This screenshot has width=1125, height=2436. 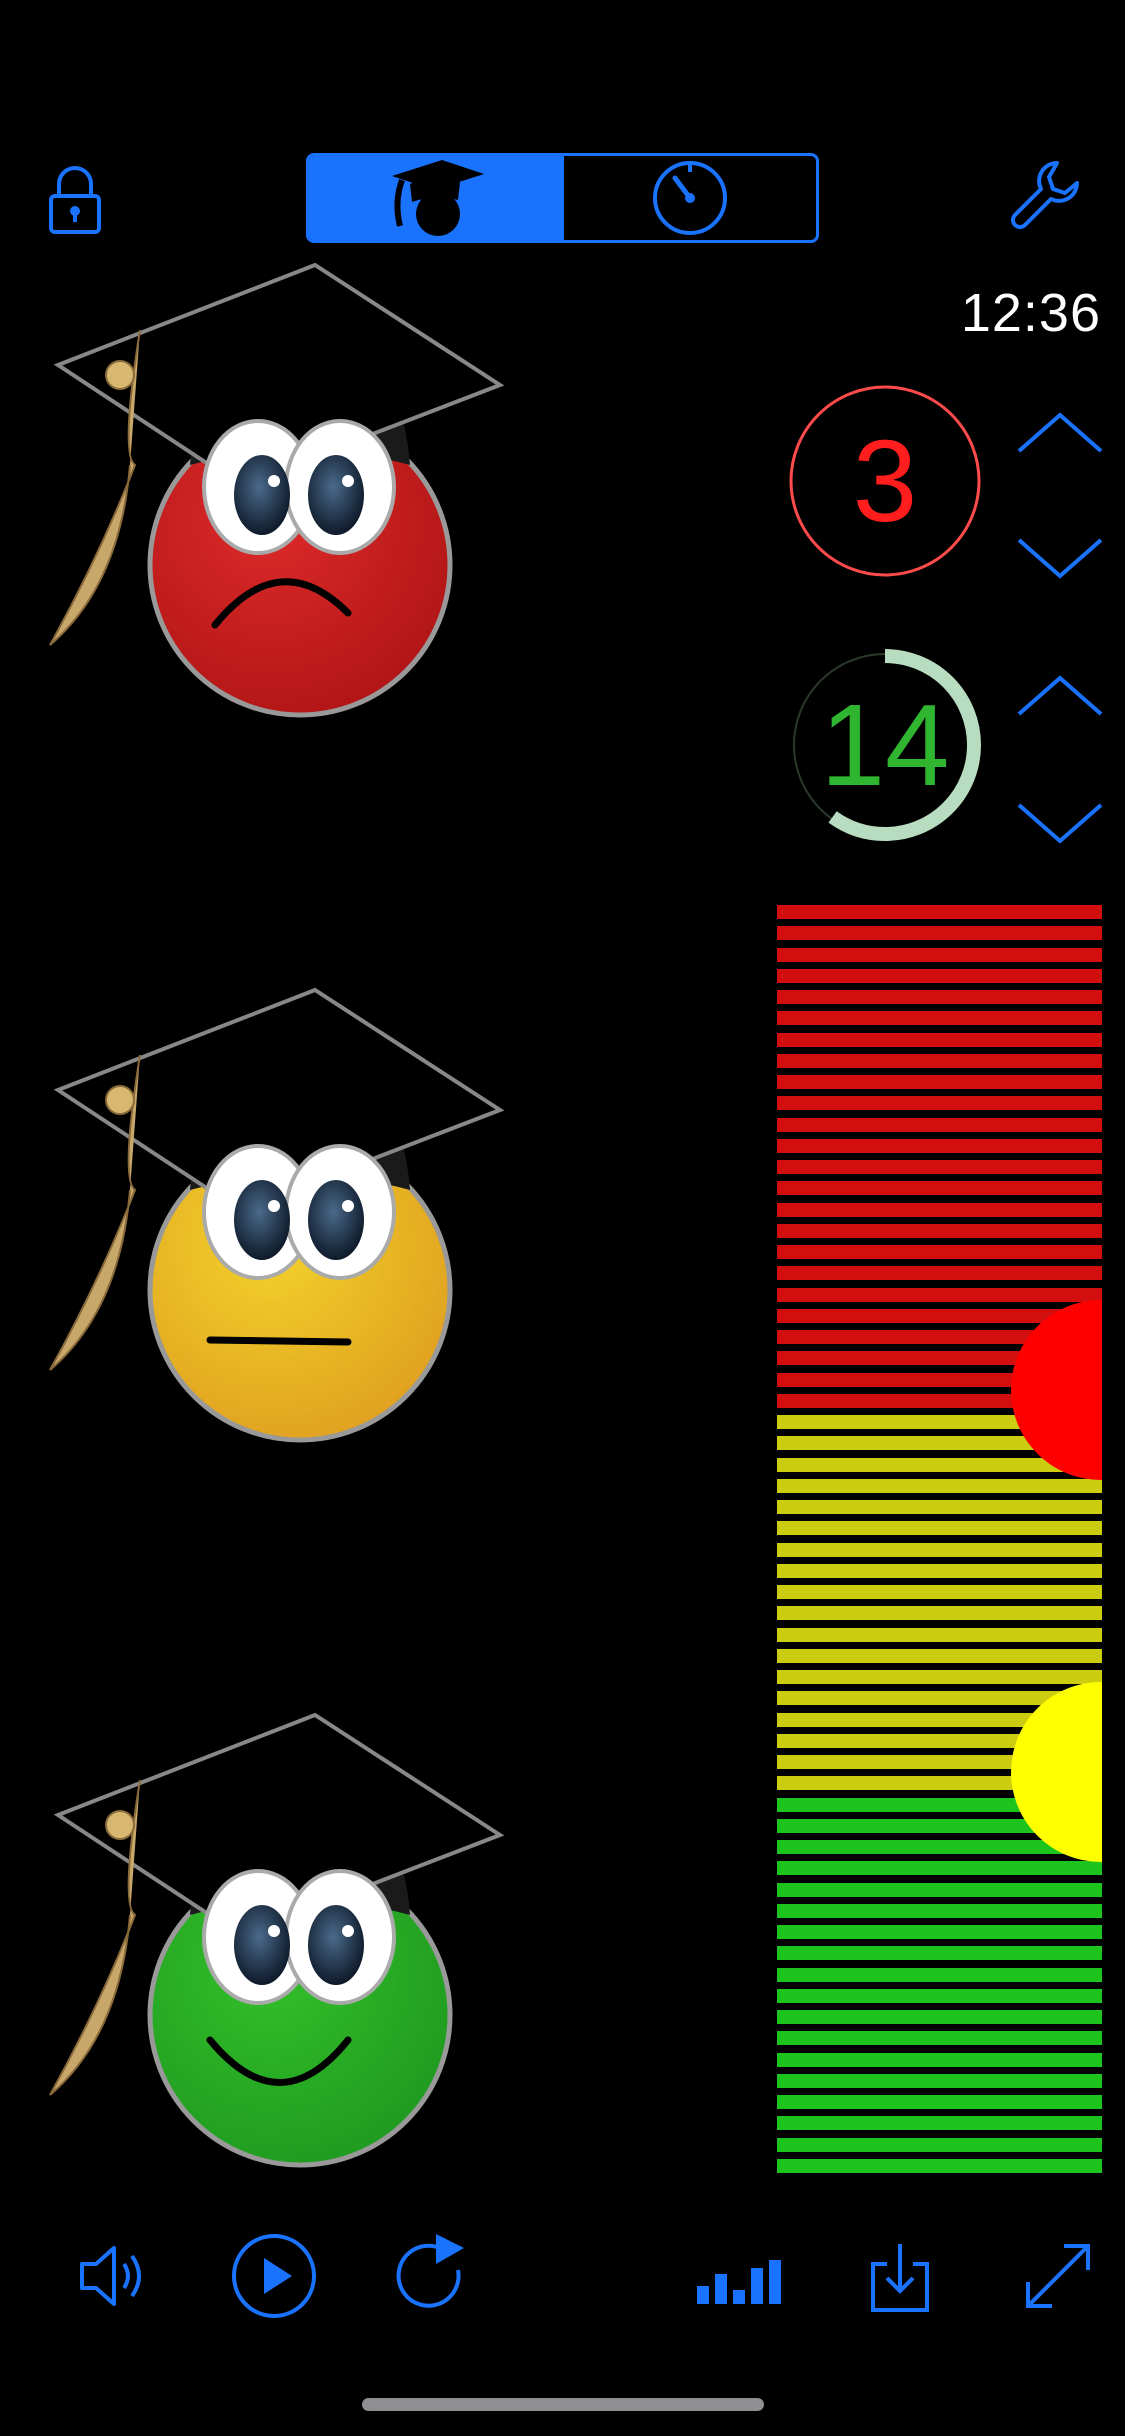 What do you see at coordinates (438, 198) in the screenshot?
I see `graduation-cap-icon` at bounding box center [438, 198].